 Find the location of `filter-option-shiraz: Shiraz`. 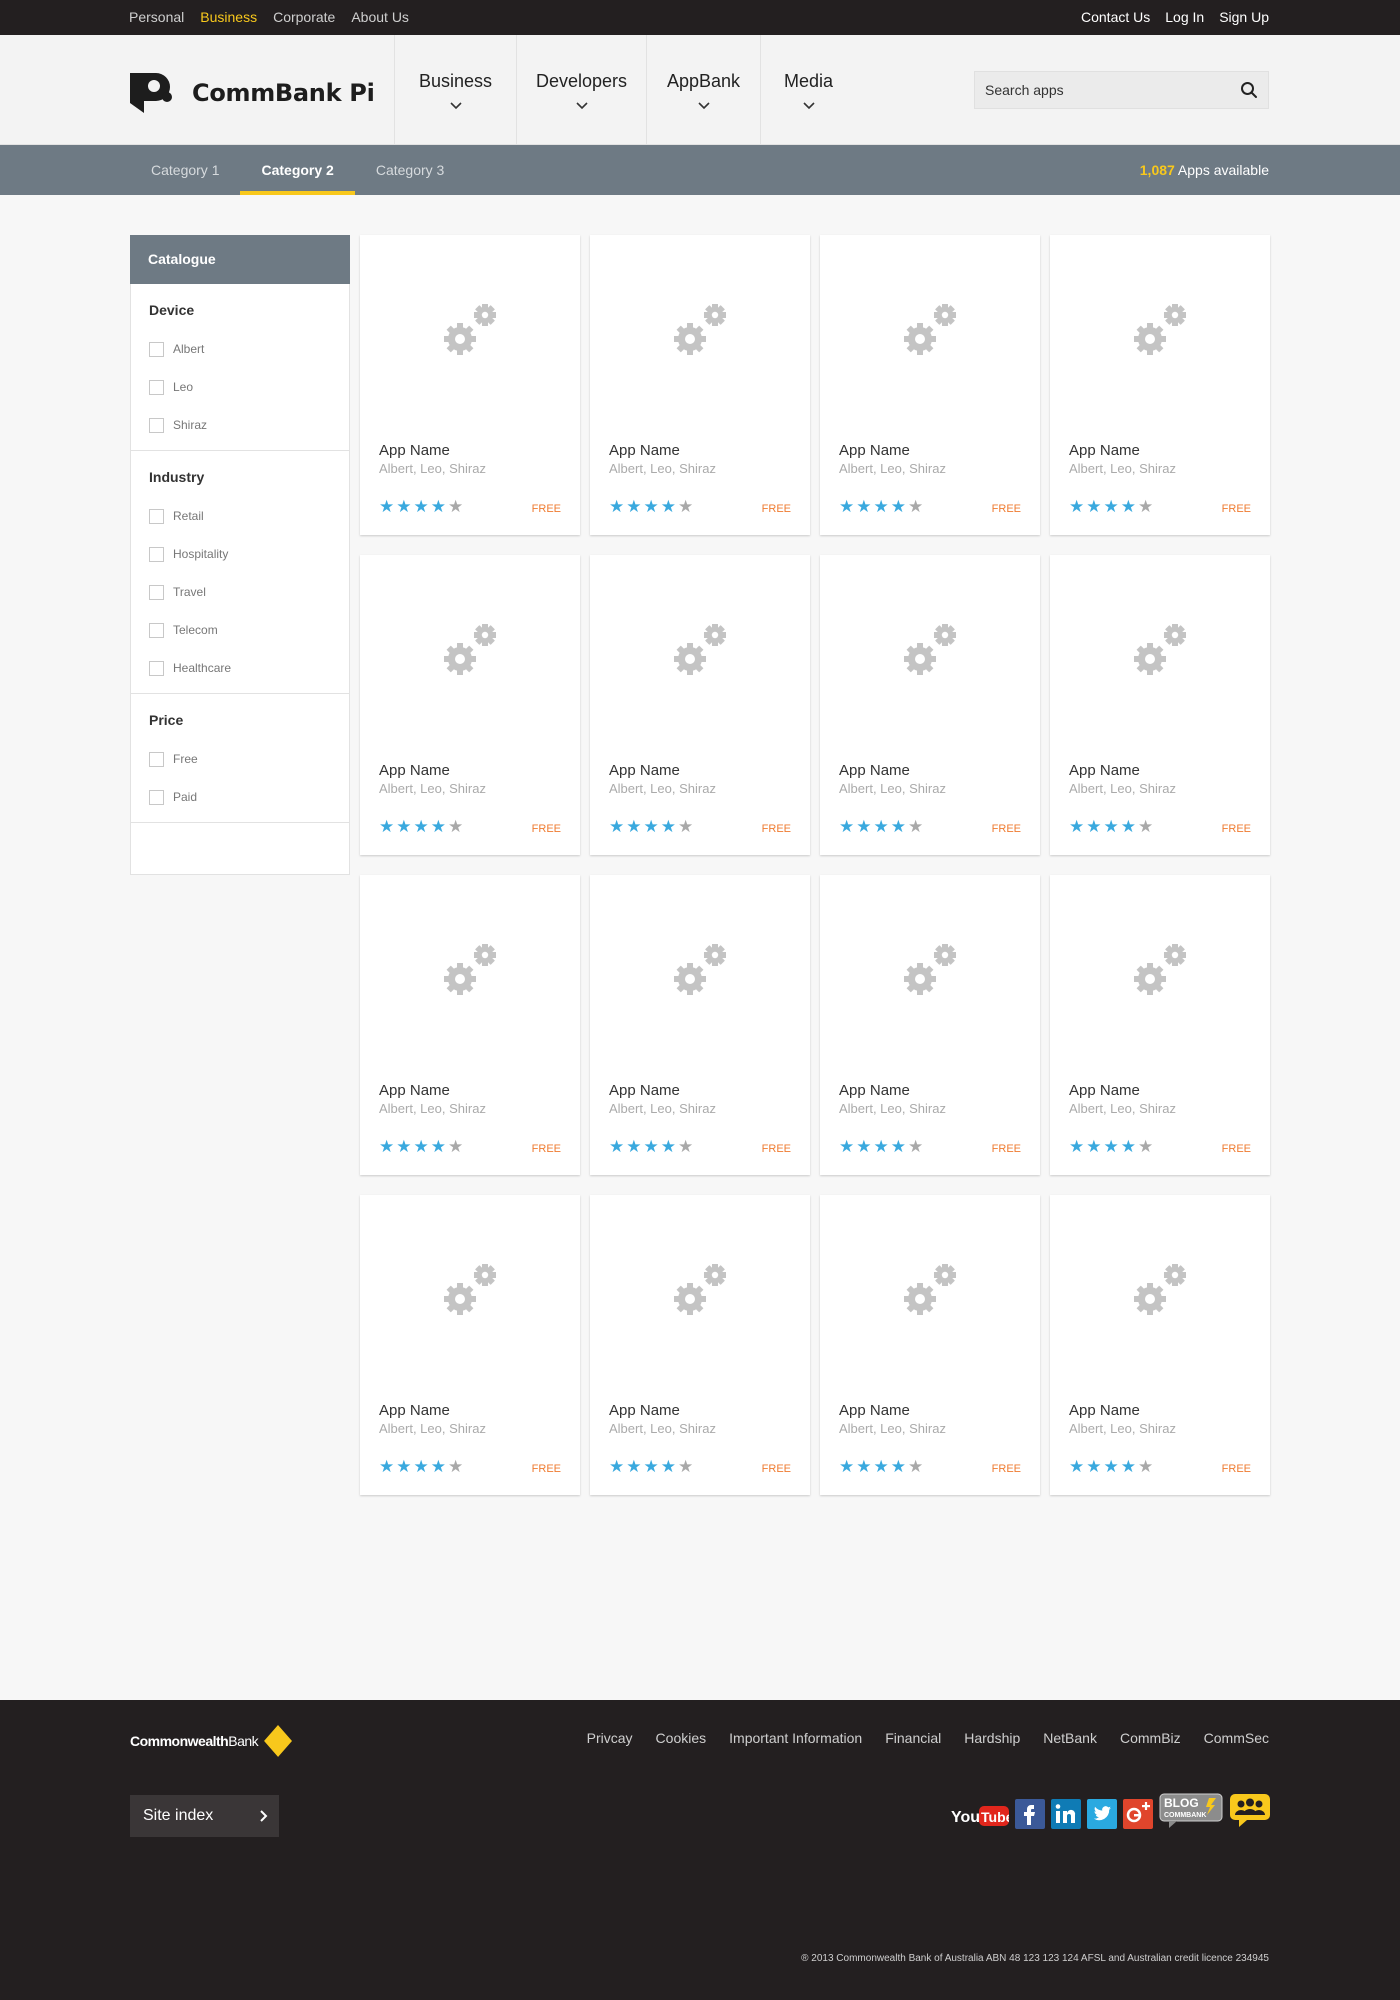

filter-option-shiraz: Shiraz is located at coordinates (249, 425).